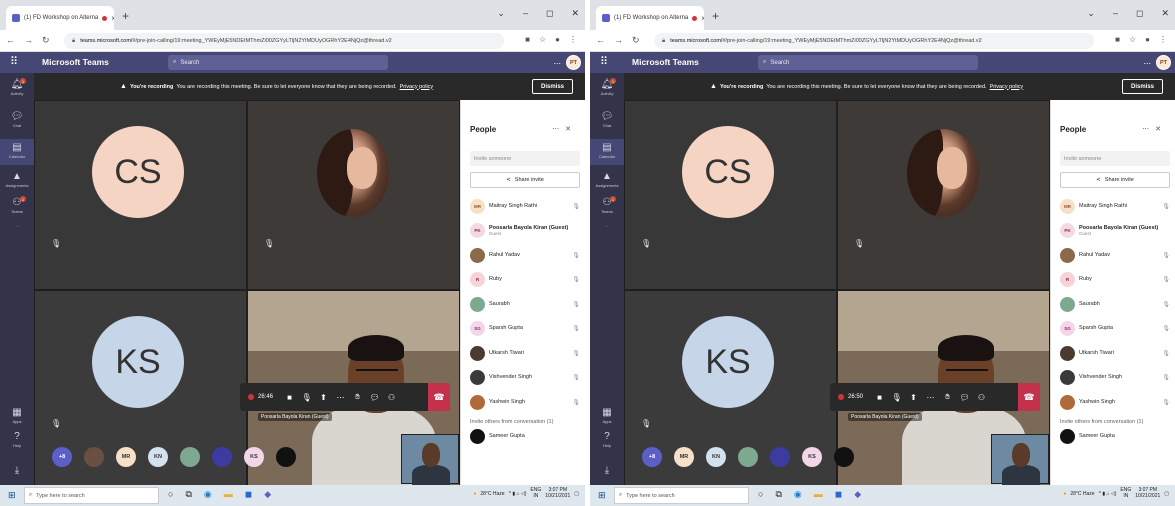 The height and width of the screenshot is (506, 1175). I want to click on reload-icon: ↻, so click(636, 40).